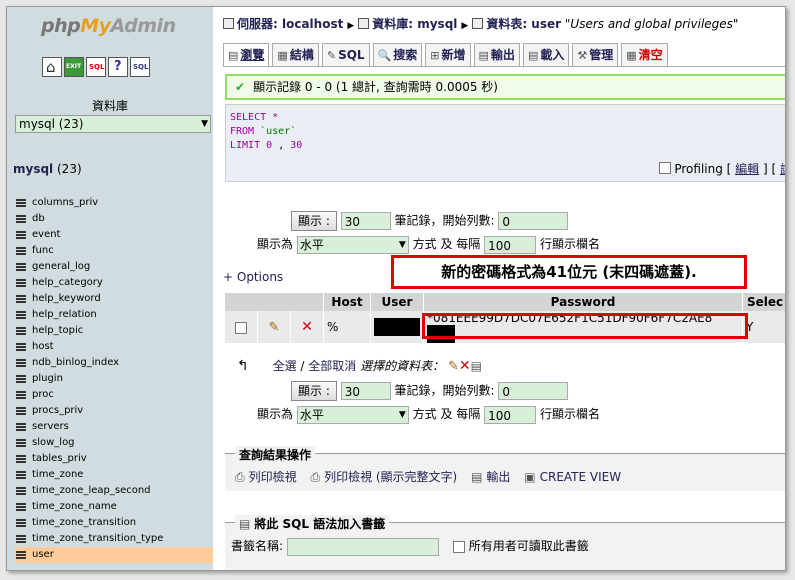 The image size is (795, 580). Describe the element at coordinates (58, 410) in the screenshot. I see `sidebar-item-label: procs_priv` at that location.